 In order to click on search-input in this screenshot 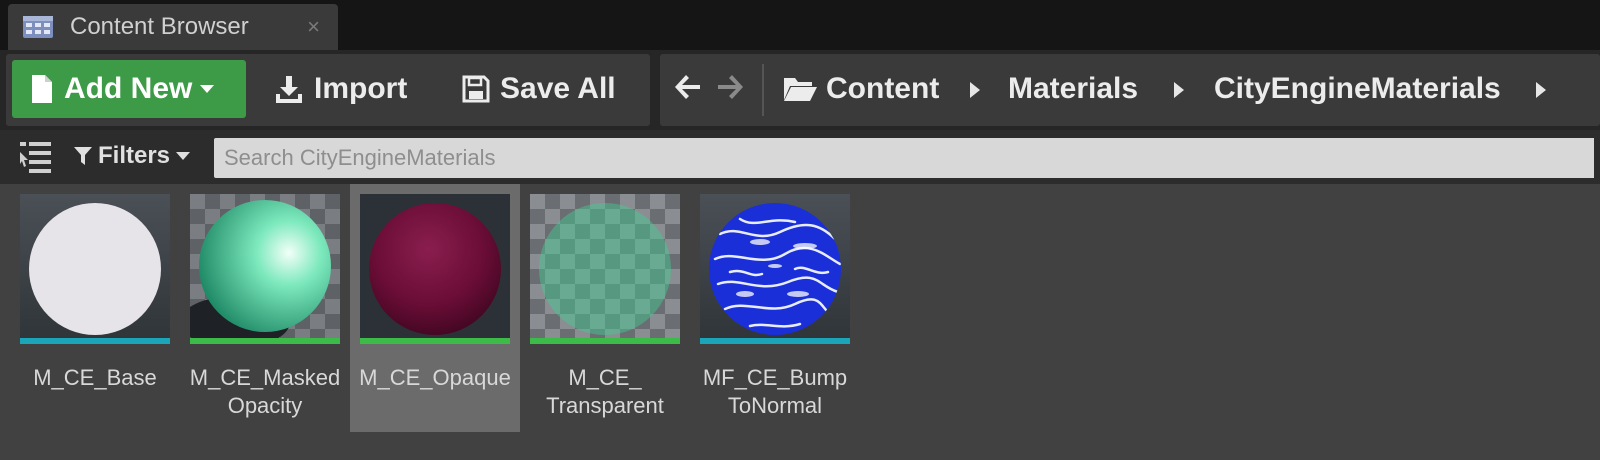, I will do `click(904, 158)`.